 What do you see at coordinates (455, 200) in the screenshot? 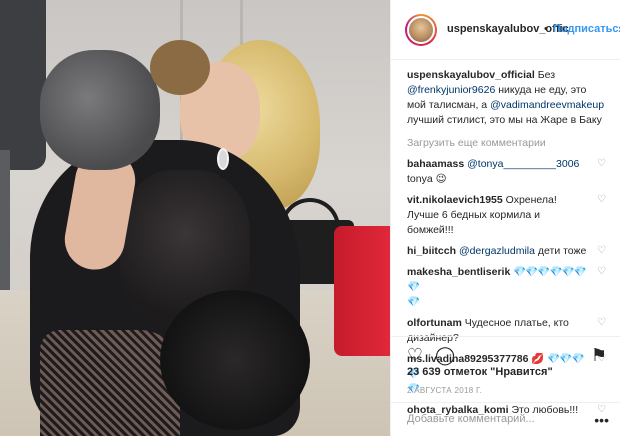
I see `comment-username: vit.nikolaevich1955` at bounding box center [455, 200].